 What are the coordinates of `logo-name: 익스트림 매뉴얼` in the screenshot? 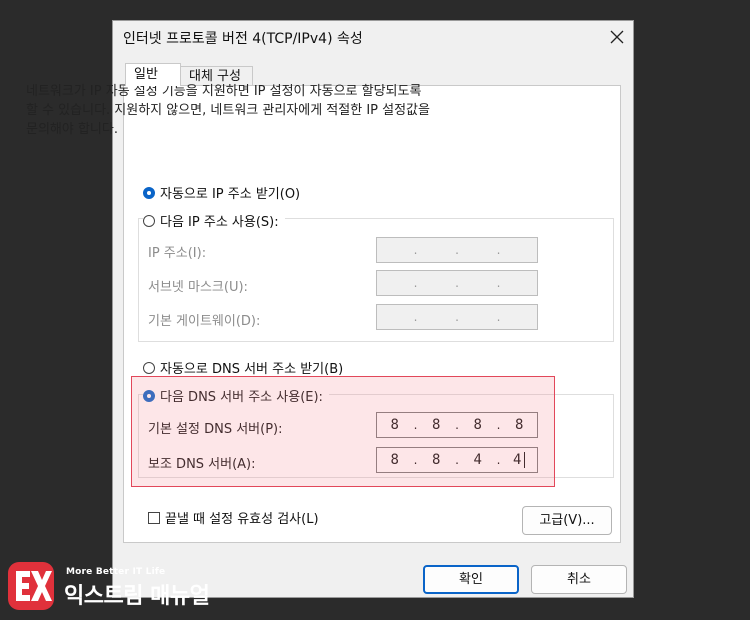 It's located at (137, 596).